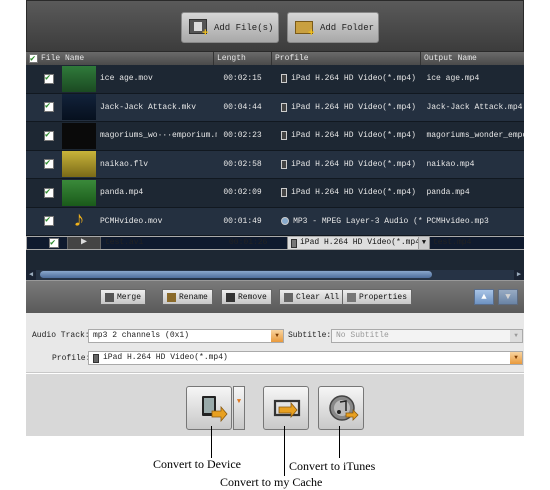 This screenshot has width=550, height=490. What do you see at coordinates (288, 297) in the screenshot?
I see `trash-icon` at bounding box center [288, 297].